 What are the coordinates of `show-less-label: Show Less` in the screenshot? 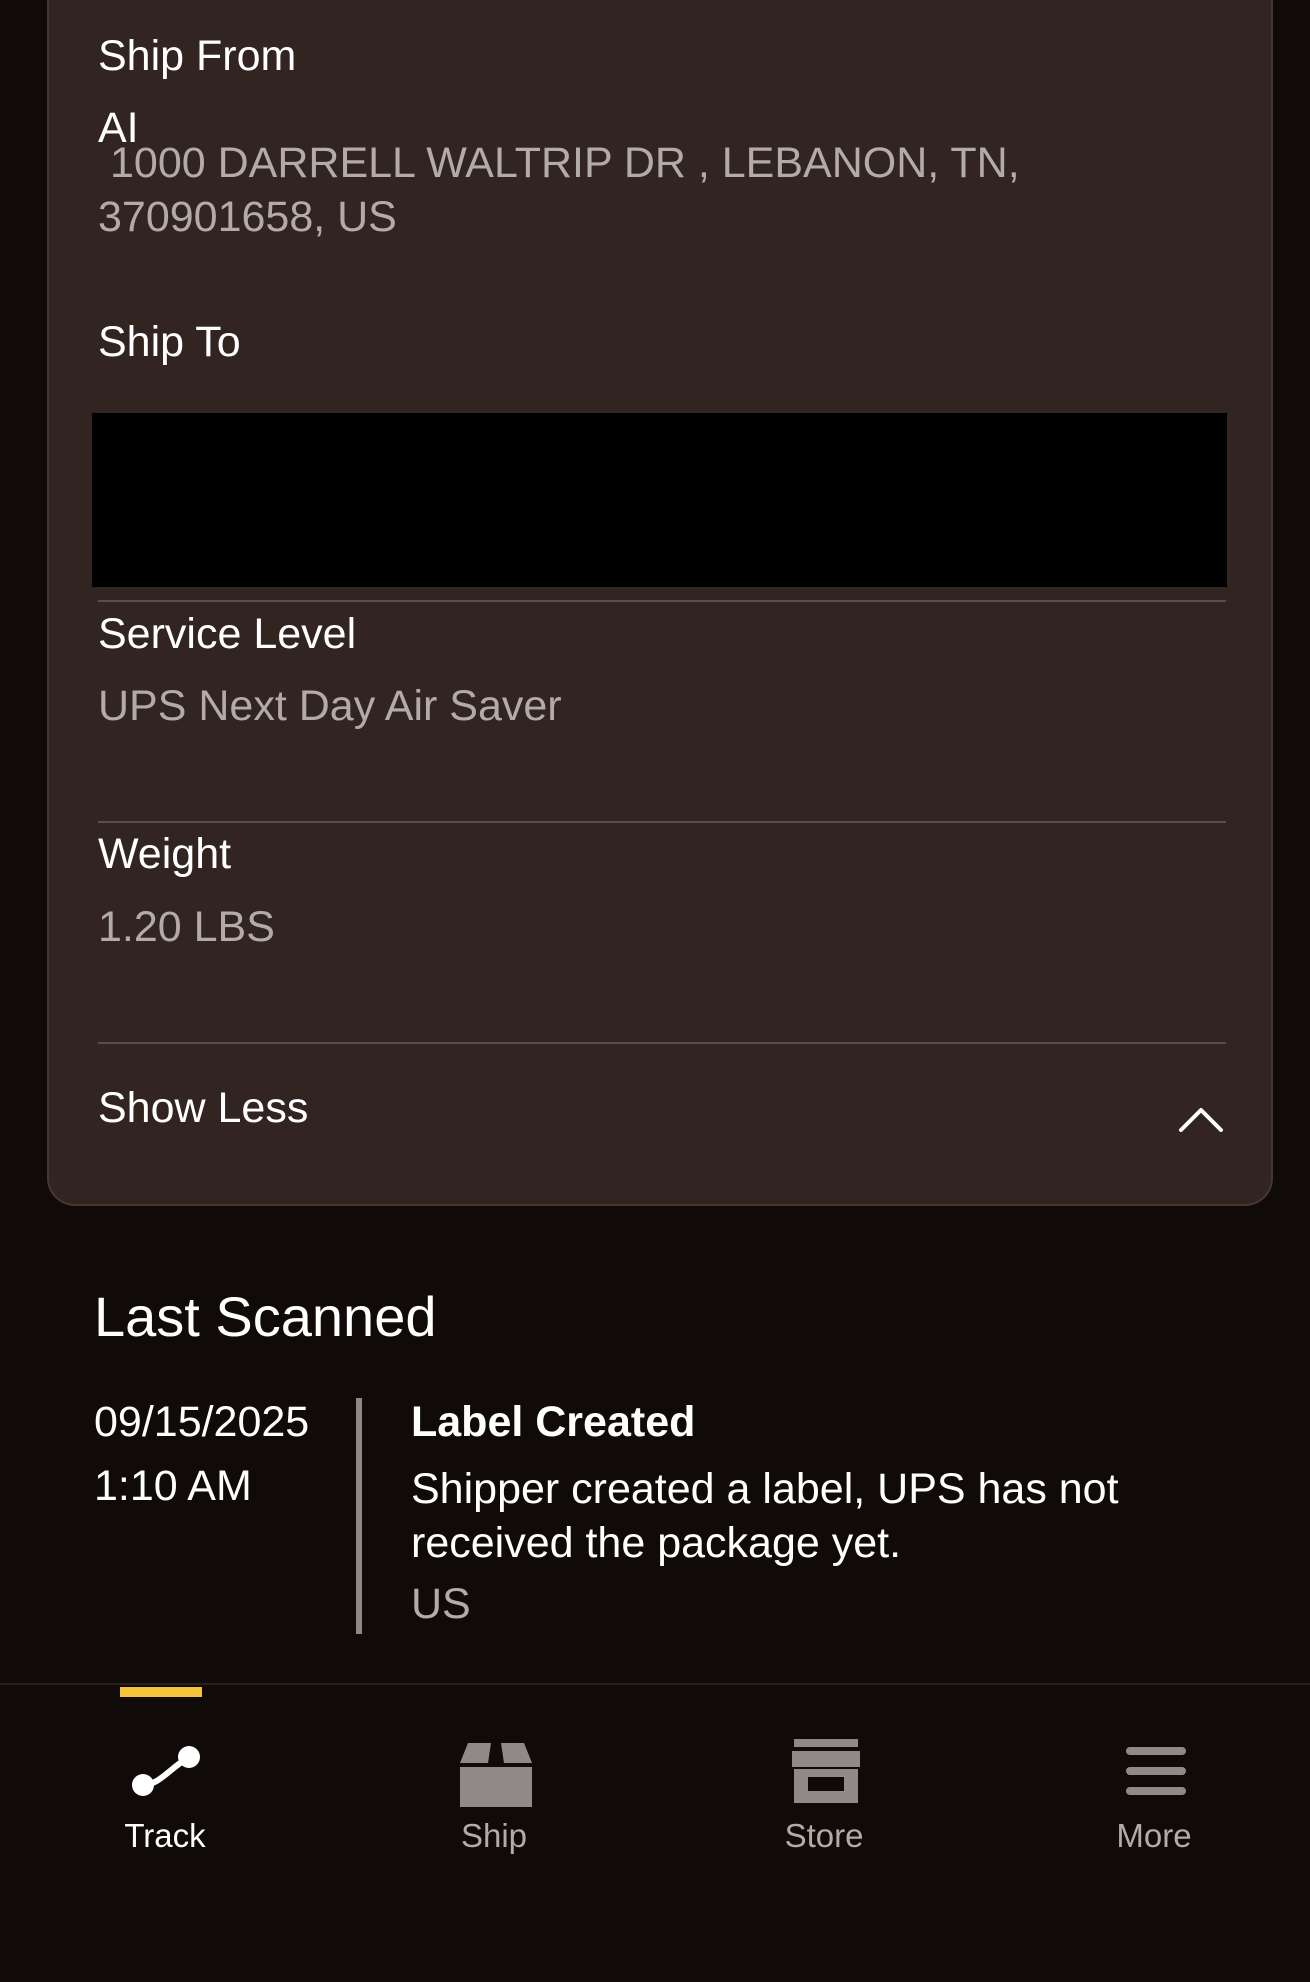 It's located at (203, 1108).